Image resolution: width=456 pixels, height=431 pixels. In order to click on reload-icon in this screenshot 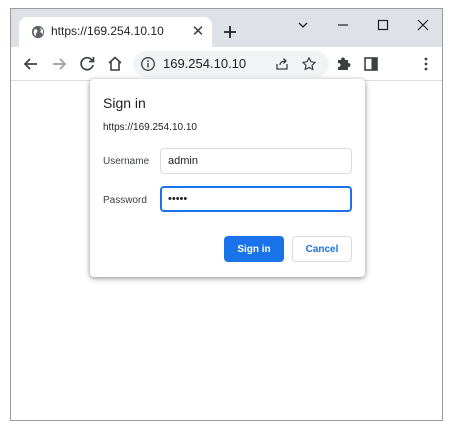, I will do `click(87, 64)`.